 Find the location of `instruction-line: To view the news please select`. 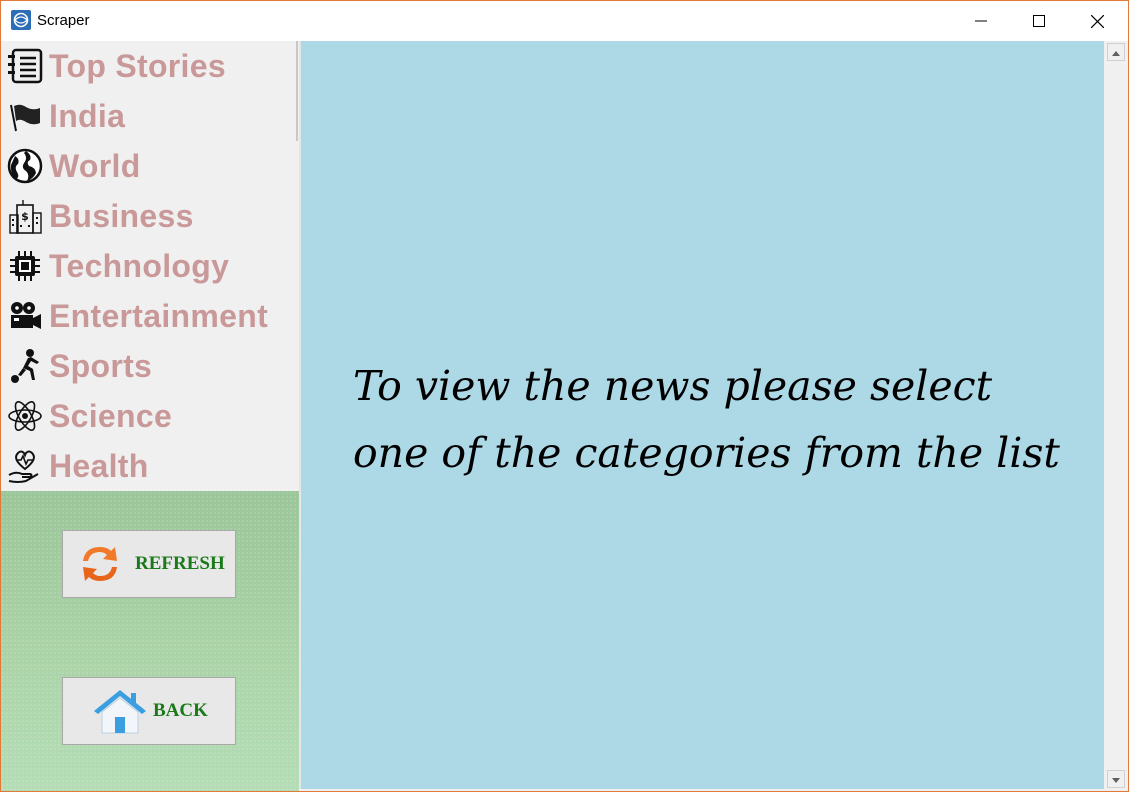

instruction-line: To view the news please select is located at coordinates (673, 386).